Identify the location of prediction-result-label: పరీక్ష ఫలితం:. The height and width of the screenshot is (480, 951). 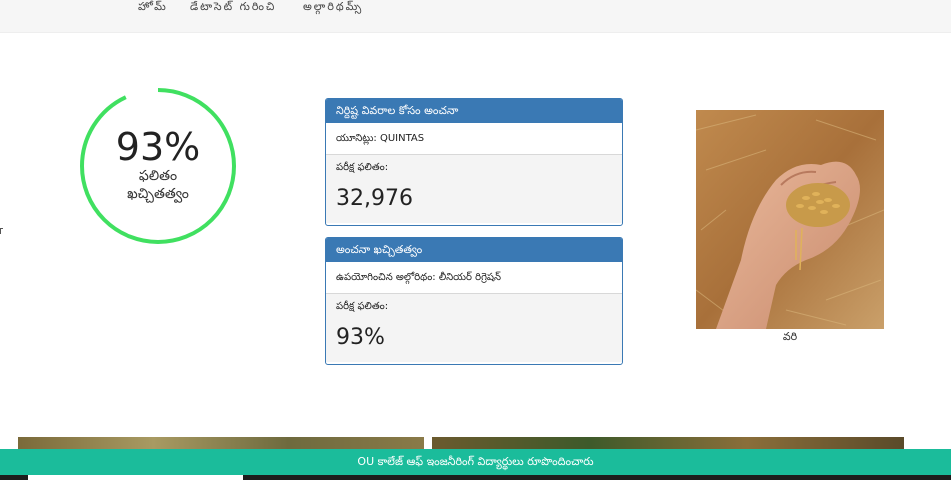
(362, 167).